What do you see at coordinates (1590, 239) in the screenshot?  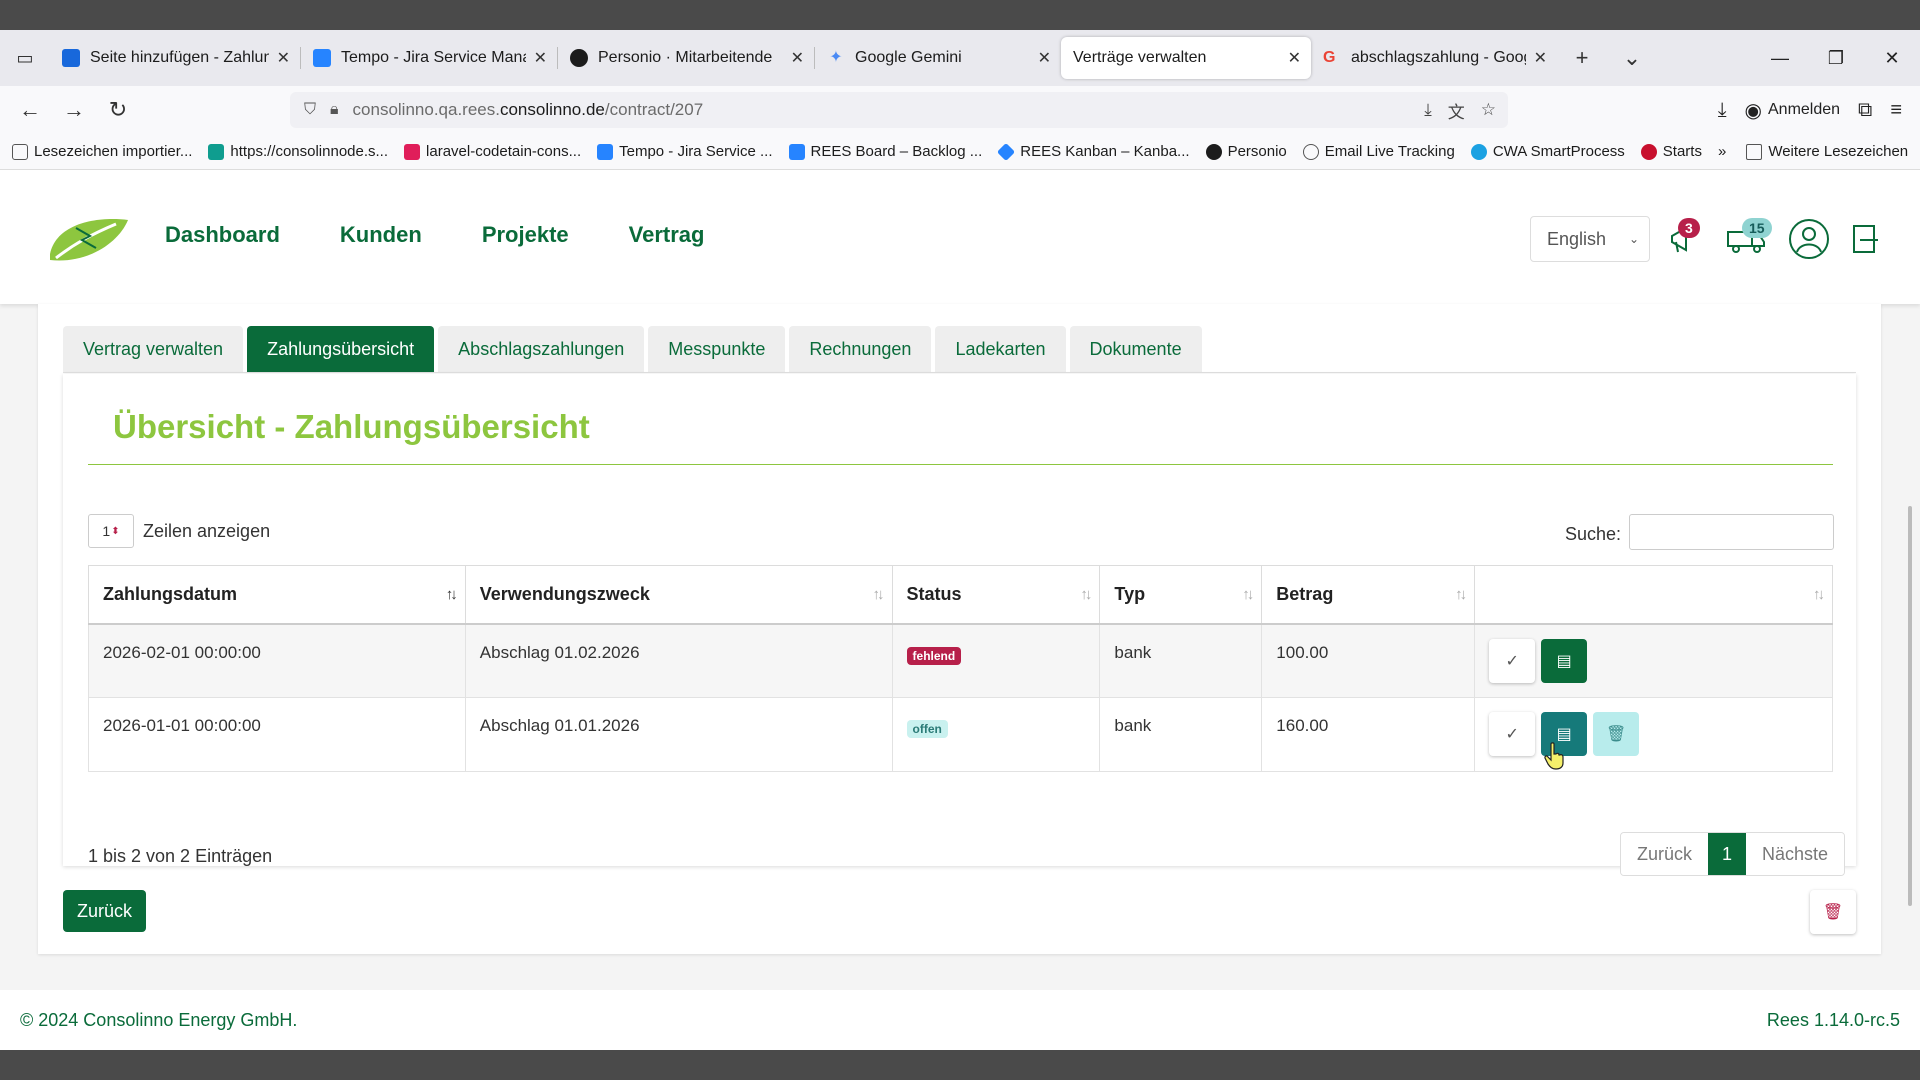 I see `language-select: English ⌄` at bounding box center [1590, 239].